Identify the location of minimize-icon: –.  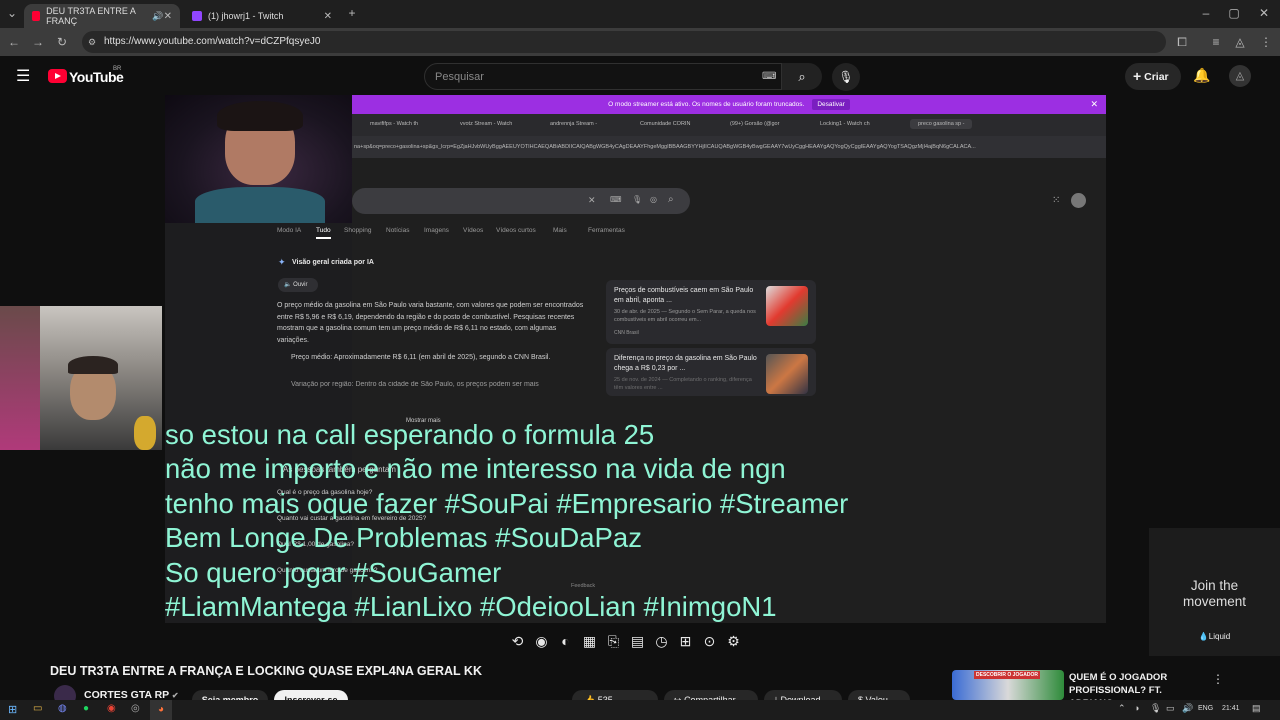
(1206, 13).